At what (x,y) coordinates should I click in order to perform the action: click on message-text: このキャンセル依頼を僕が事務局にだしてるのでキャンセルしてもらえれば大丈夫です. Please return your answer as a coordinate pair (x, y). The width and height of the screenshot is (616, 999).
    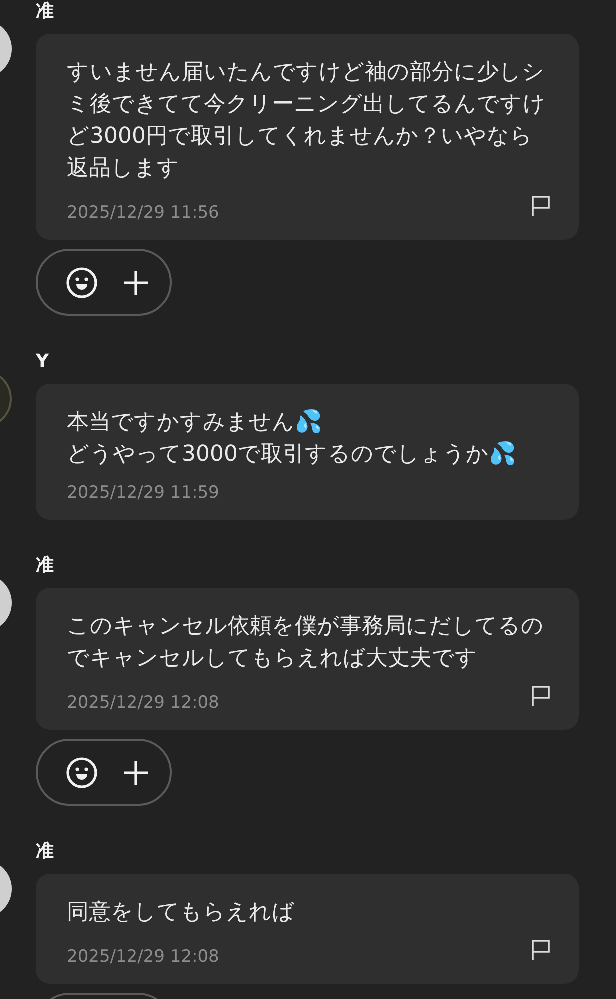
    Looking at the image, I should click on (306, 643).